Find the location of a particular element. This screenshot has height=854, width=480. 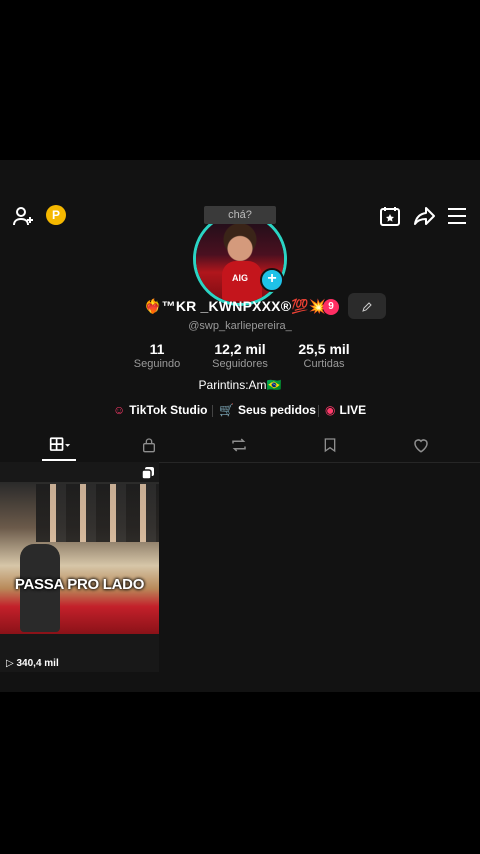

video-thumbnail: PASSA PRO LADO ▷ 340,4 mil is located at coordinates (79, 567).